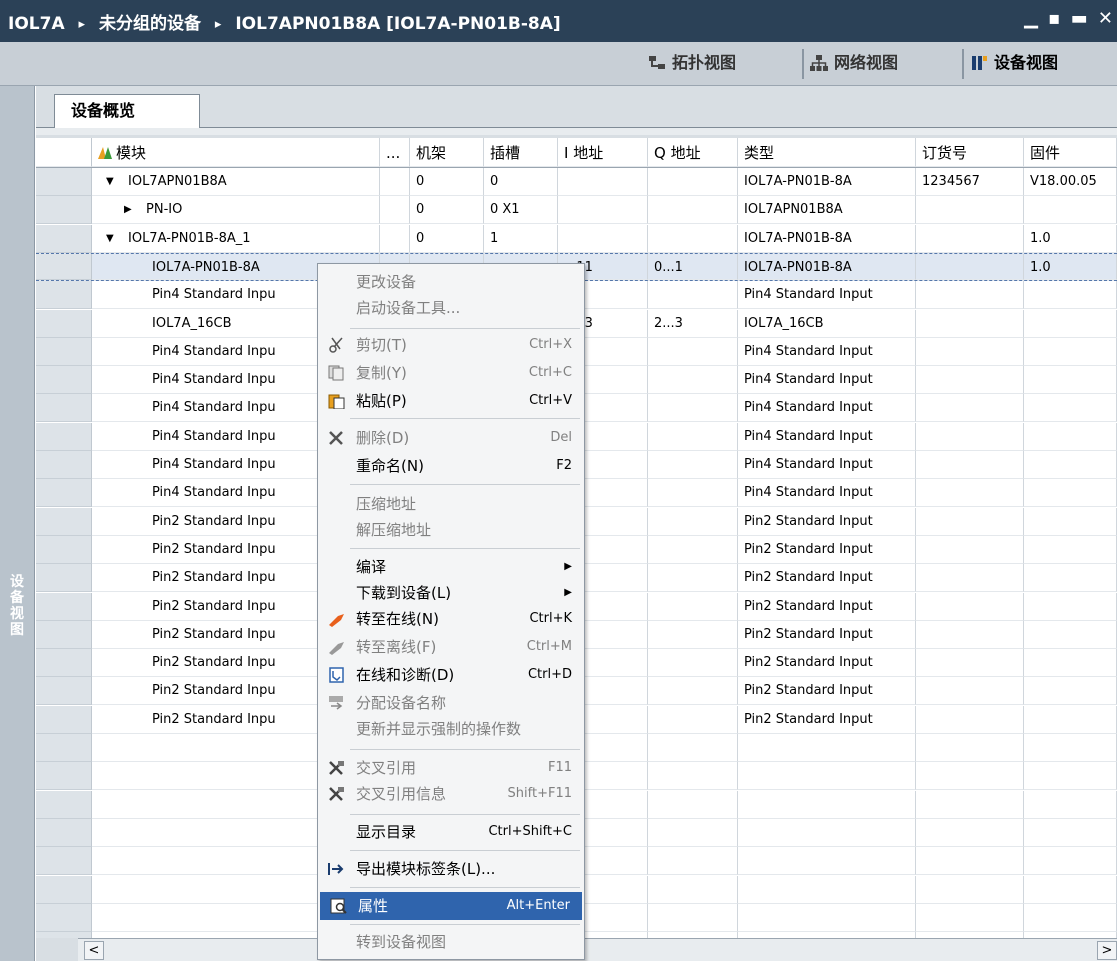 The image size is (1117, 961). Describe the element at coordinates (236, 210) in the screenshot. I see `cell-module: ▶ PN-IO` at that location.